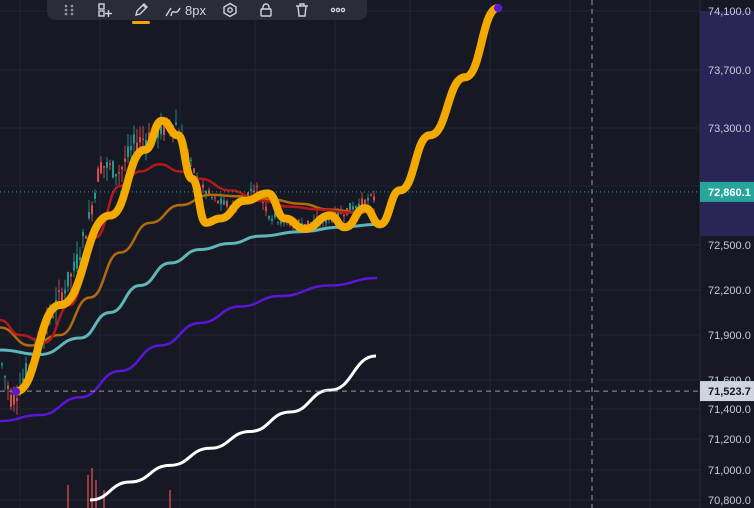 Image resolution: width=754 pixels, height=508 pixels. Describe the element at coordinates (69, 11) in the screenshot. I see `drag-handle-icon` at that location.